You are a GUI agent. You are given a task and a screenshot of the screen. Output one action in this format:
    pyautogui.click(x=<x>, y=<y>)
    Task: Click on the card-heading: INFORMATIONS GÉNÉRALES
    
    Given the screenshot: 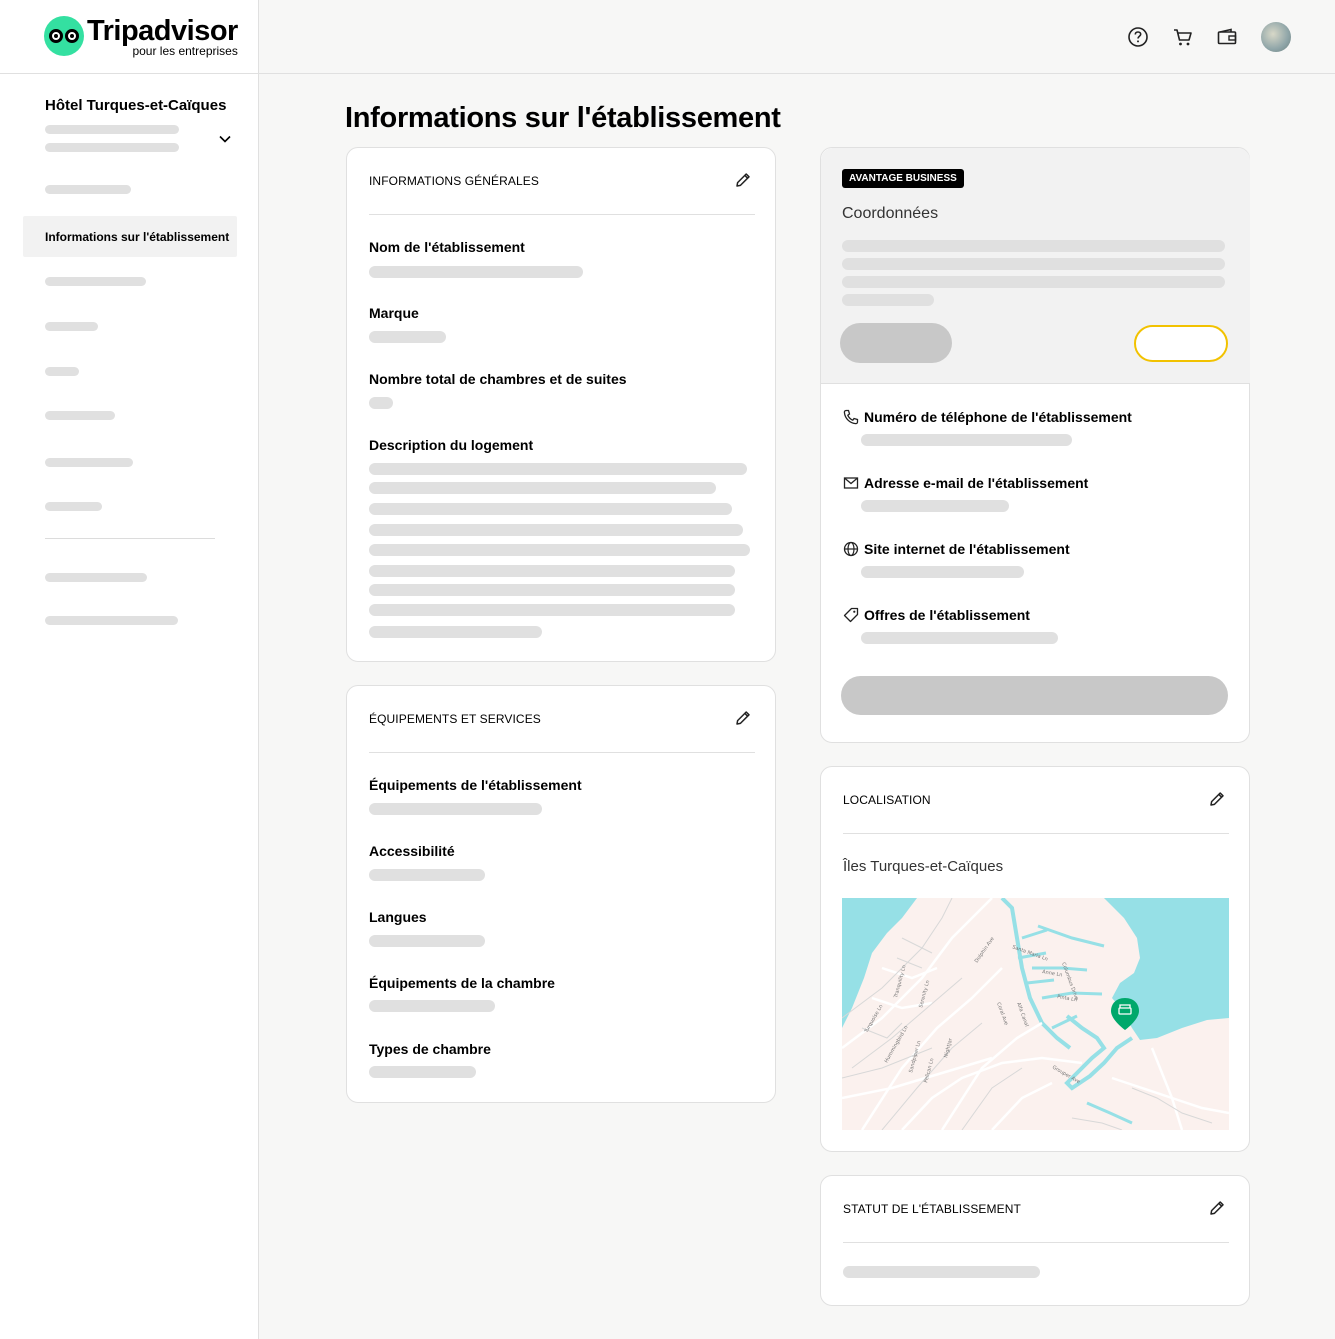 What is the action you would take?
    pyautogui.click(x=454, y=181)
    